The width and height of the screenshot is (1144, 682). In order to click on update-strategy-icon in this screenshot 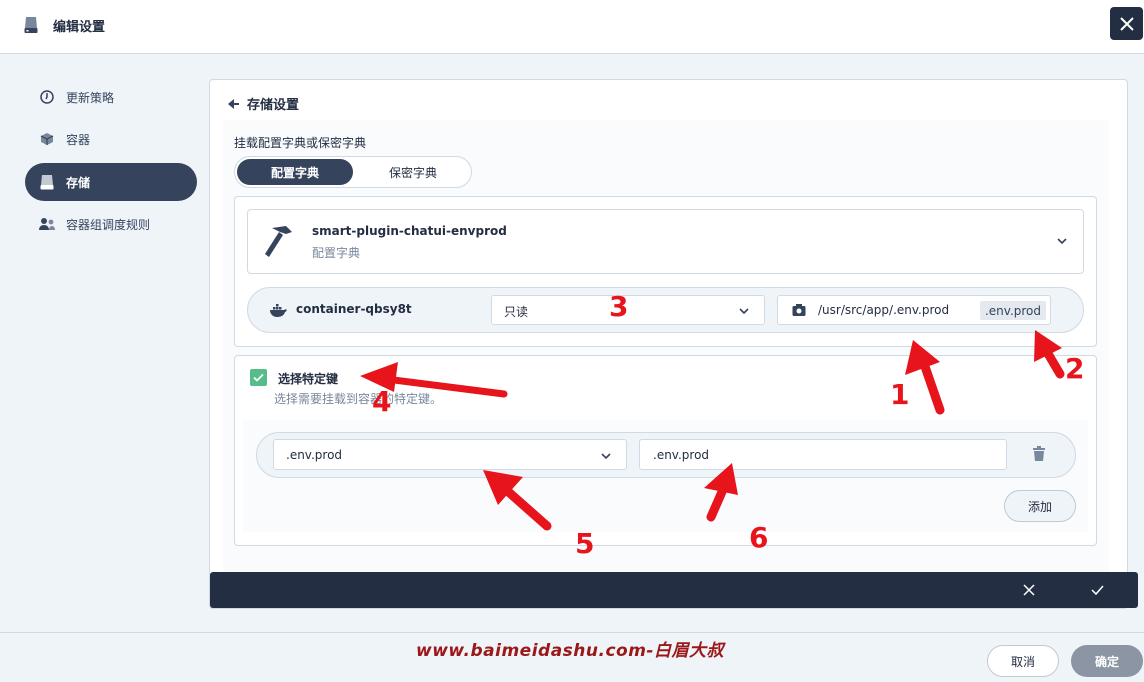, I will do `click(47, 97)`.